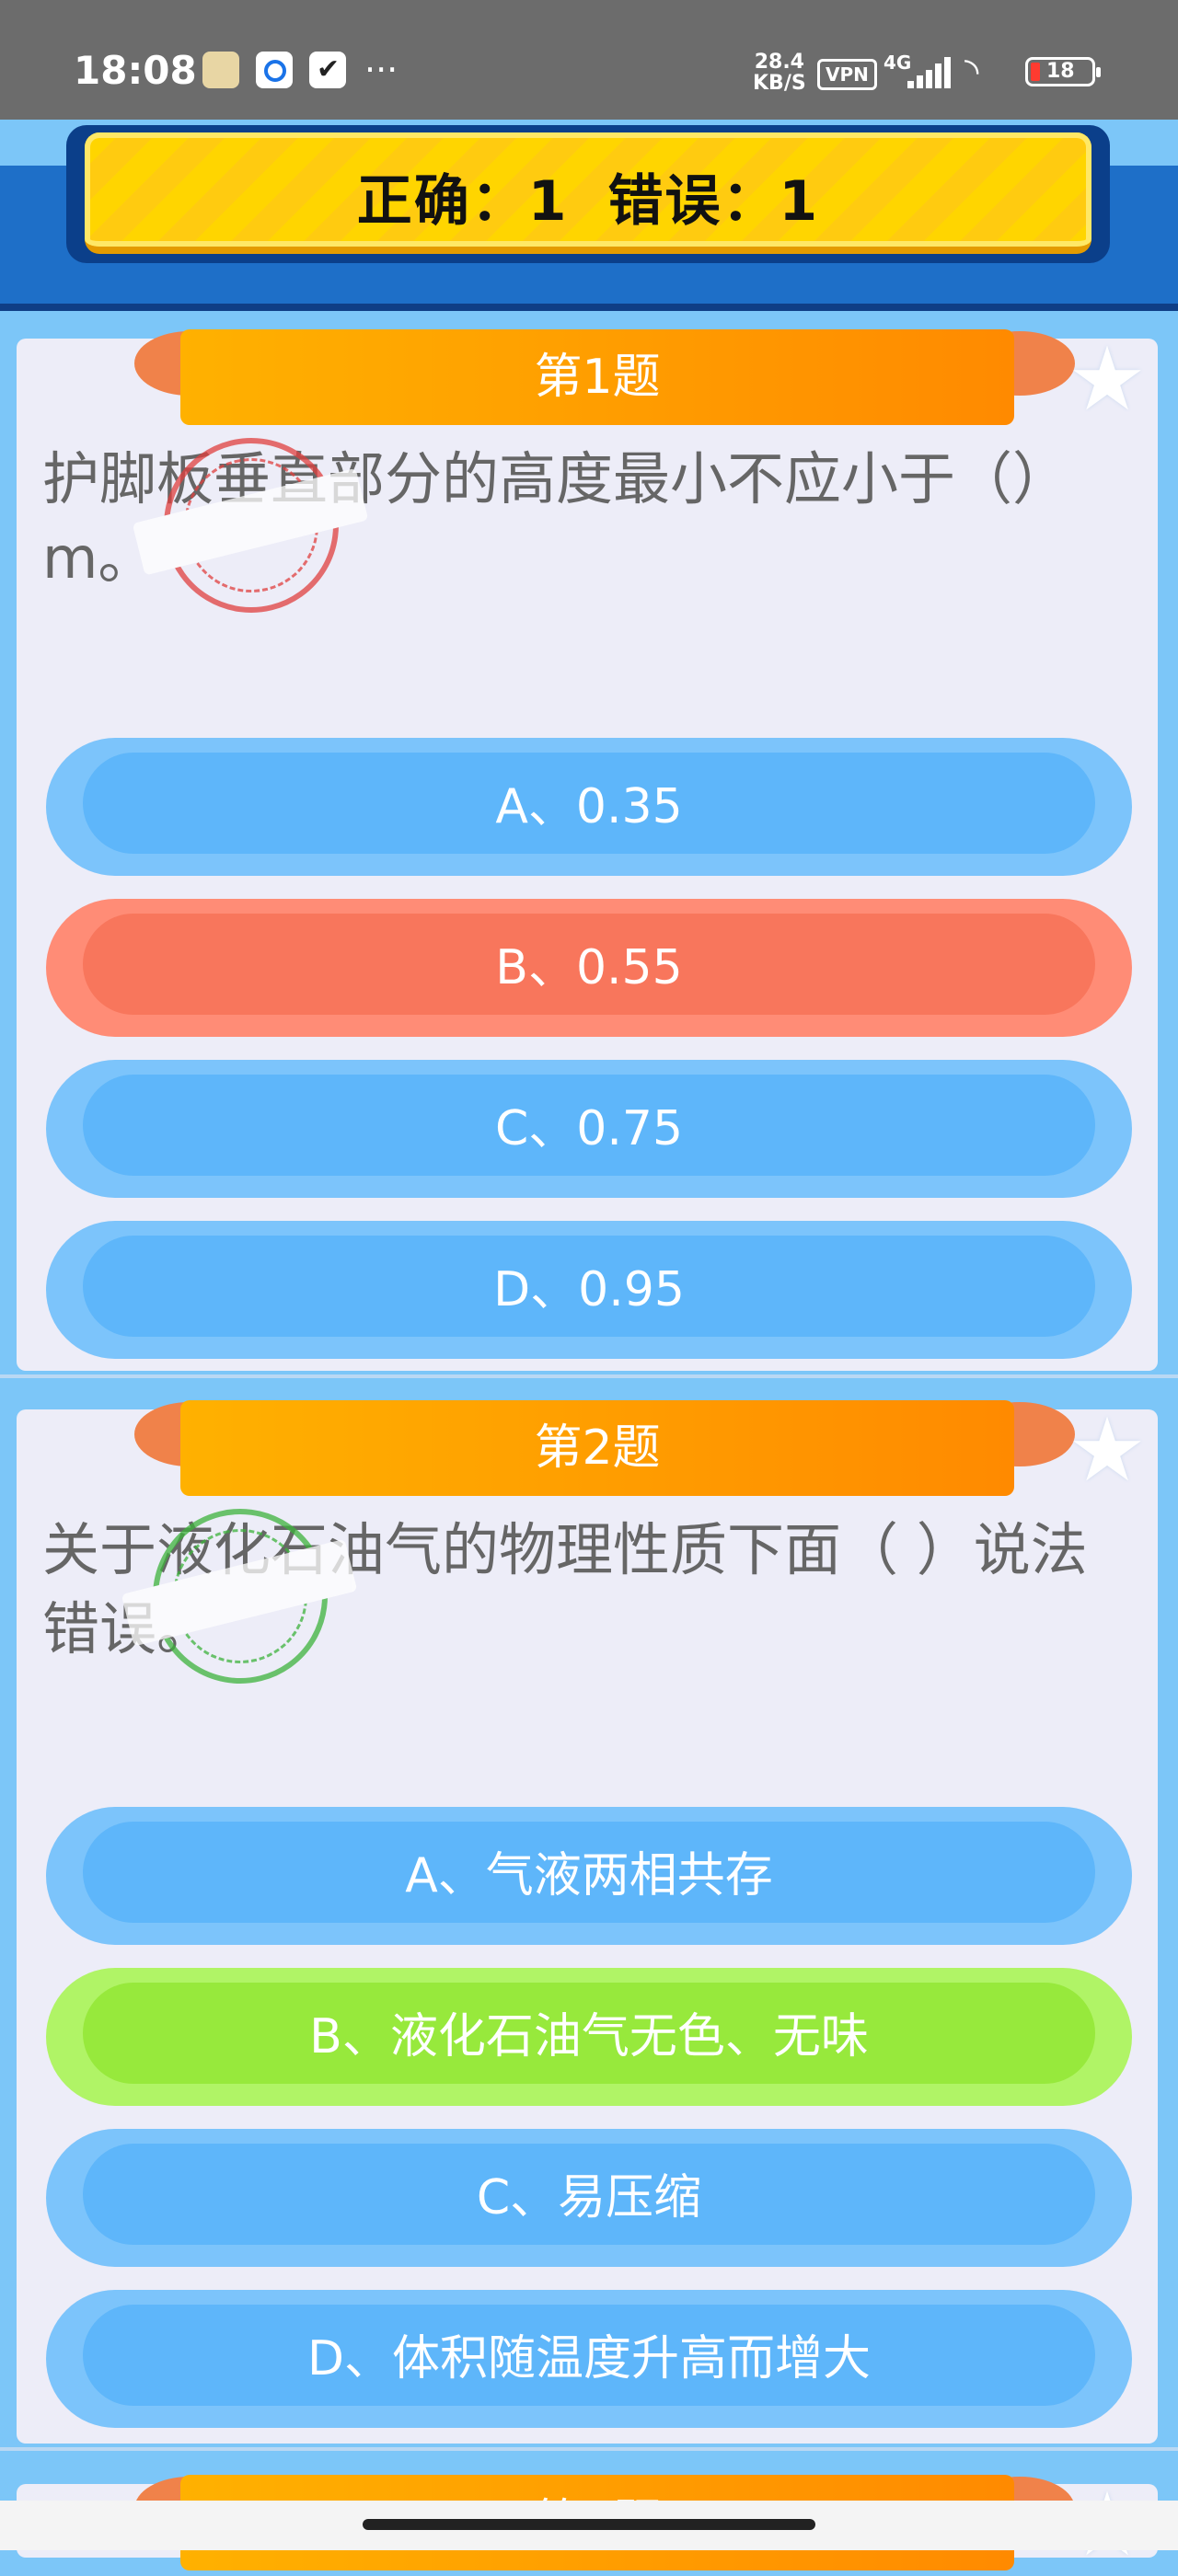 The height and width of the screenshot is (2576, 1178). Describe the element at coordinates (589, 1129) in the screenshot. I see `option-c: C、0.75` at that location.